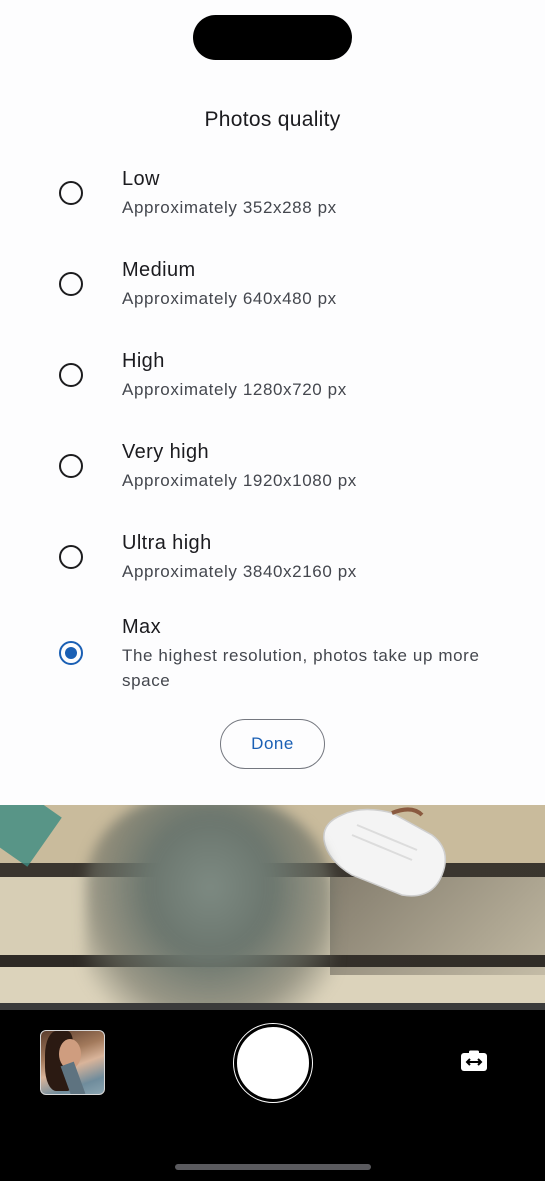  Describe the element at coordinates (272, 119) in the screenshot. I see `sheet-title: Photos quality` at that location.